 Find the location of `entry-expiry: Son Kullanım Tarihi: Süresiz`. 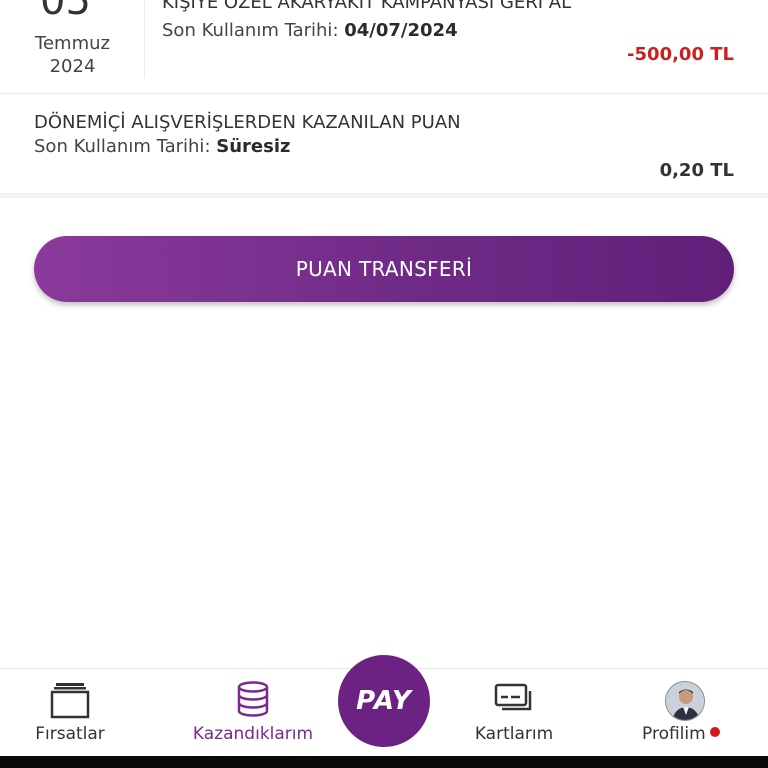

entry-expiry: Son Kullanım Tarihi: Süresiz is located at coordinates (162, 146).